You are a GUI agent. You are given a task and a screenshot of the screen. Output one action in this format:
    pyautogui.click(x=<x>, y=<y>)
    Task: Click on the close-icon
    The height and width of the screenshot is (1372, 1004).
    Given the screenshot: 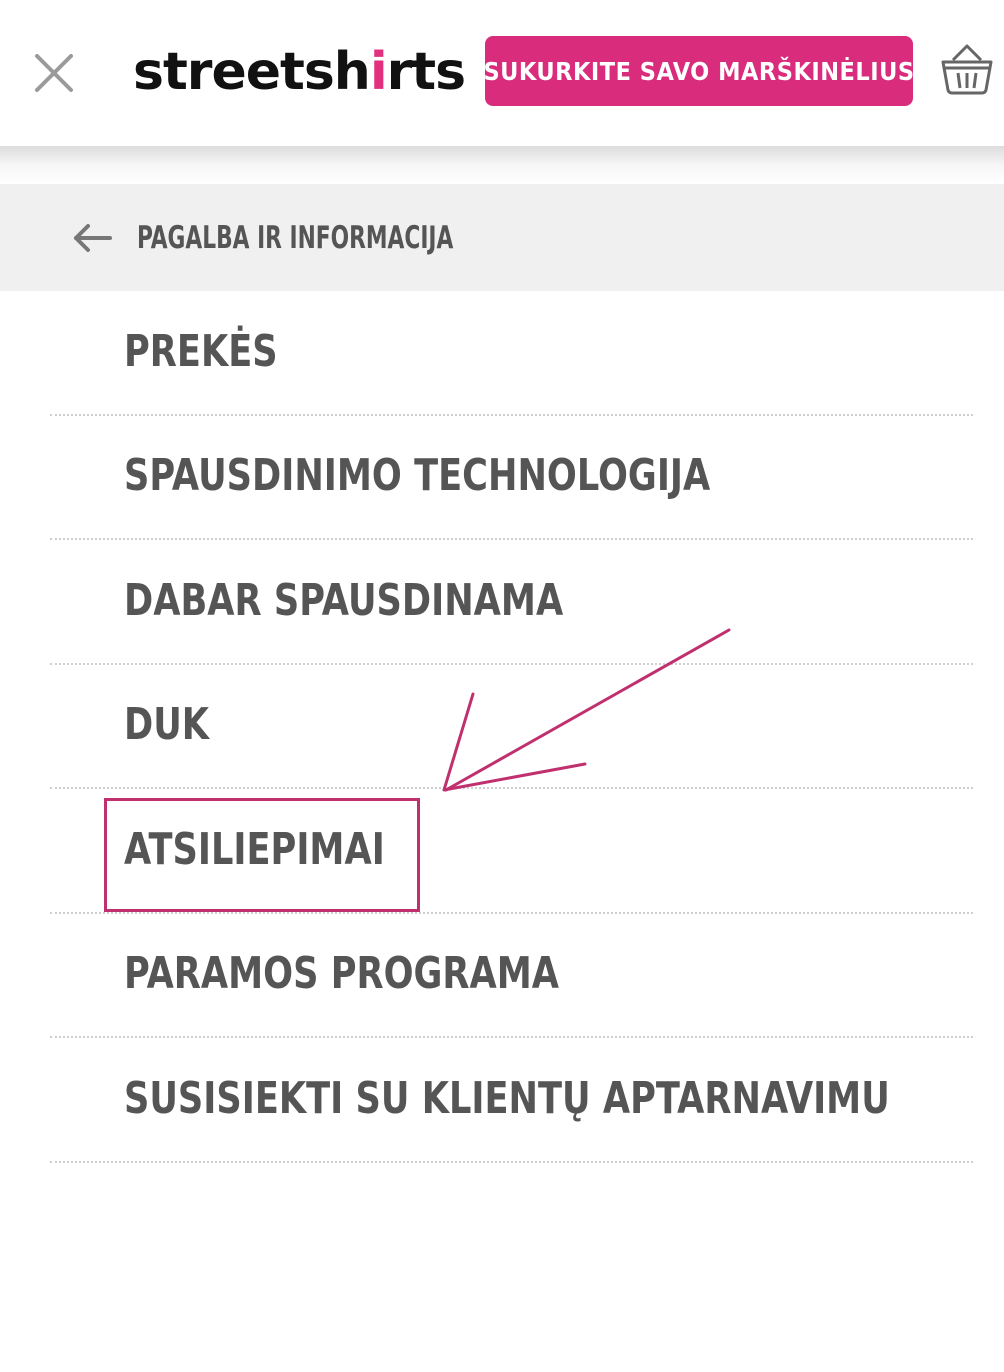 What is the action you would take?
    pyautogui.click(x=54, y=73)
    